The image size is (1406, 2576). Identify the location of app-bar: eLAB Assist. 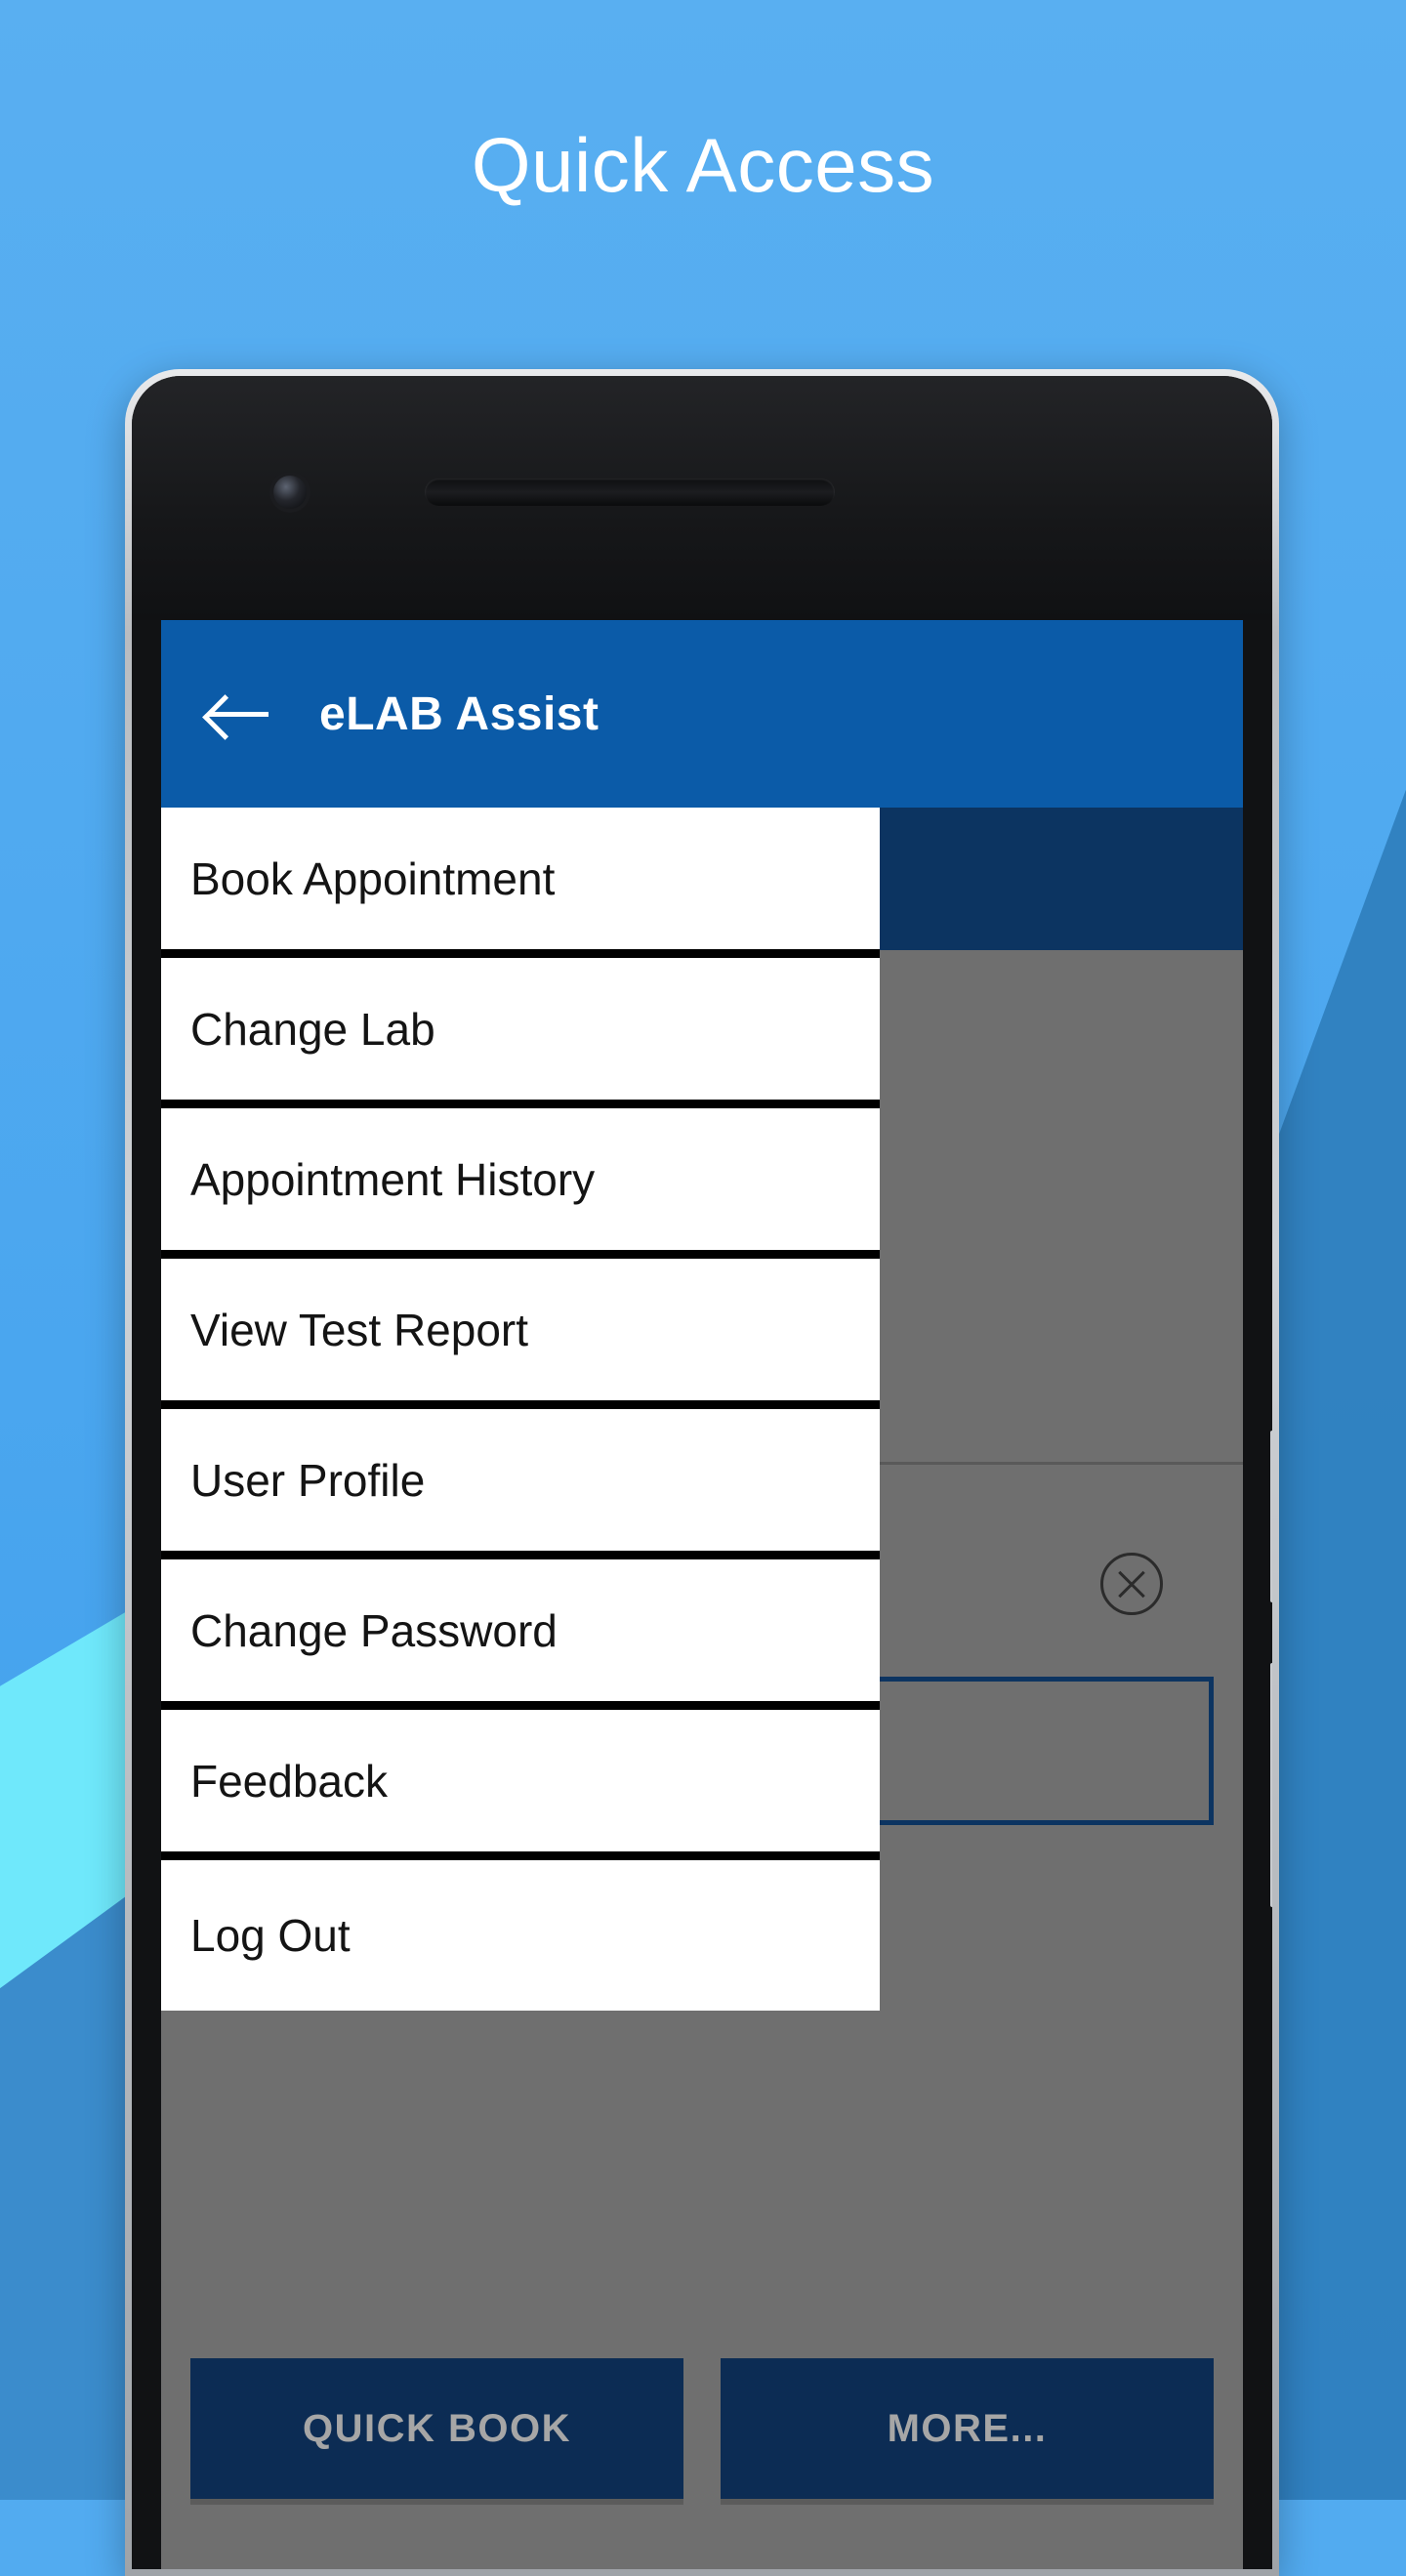
(702, 714).